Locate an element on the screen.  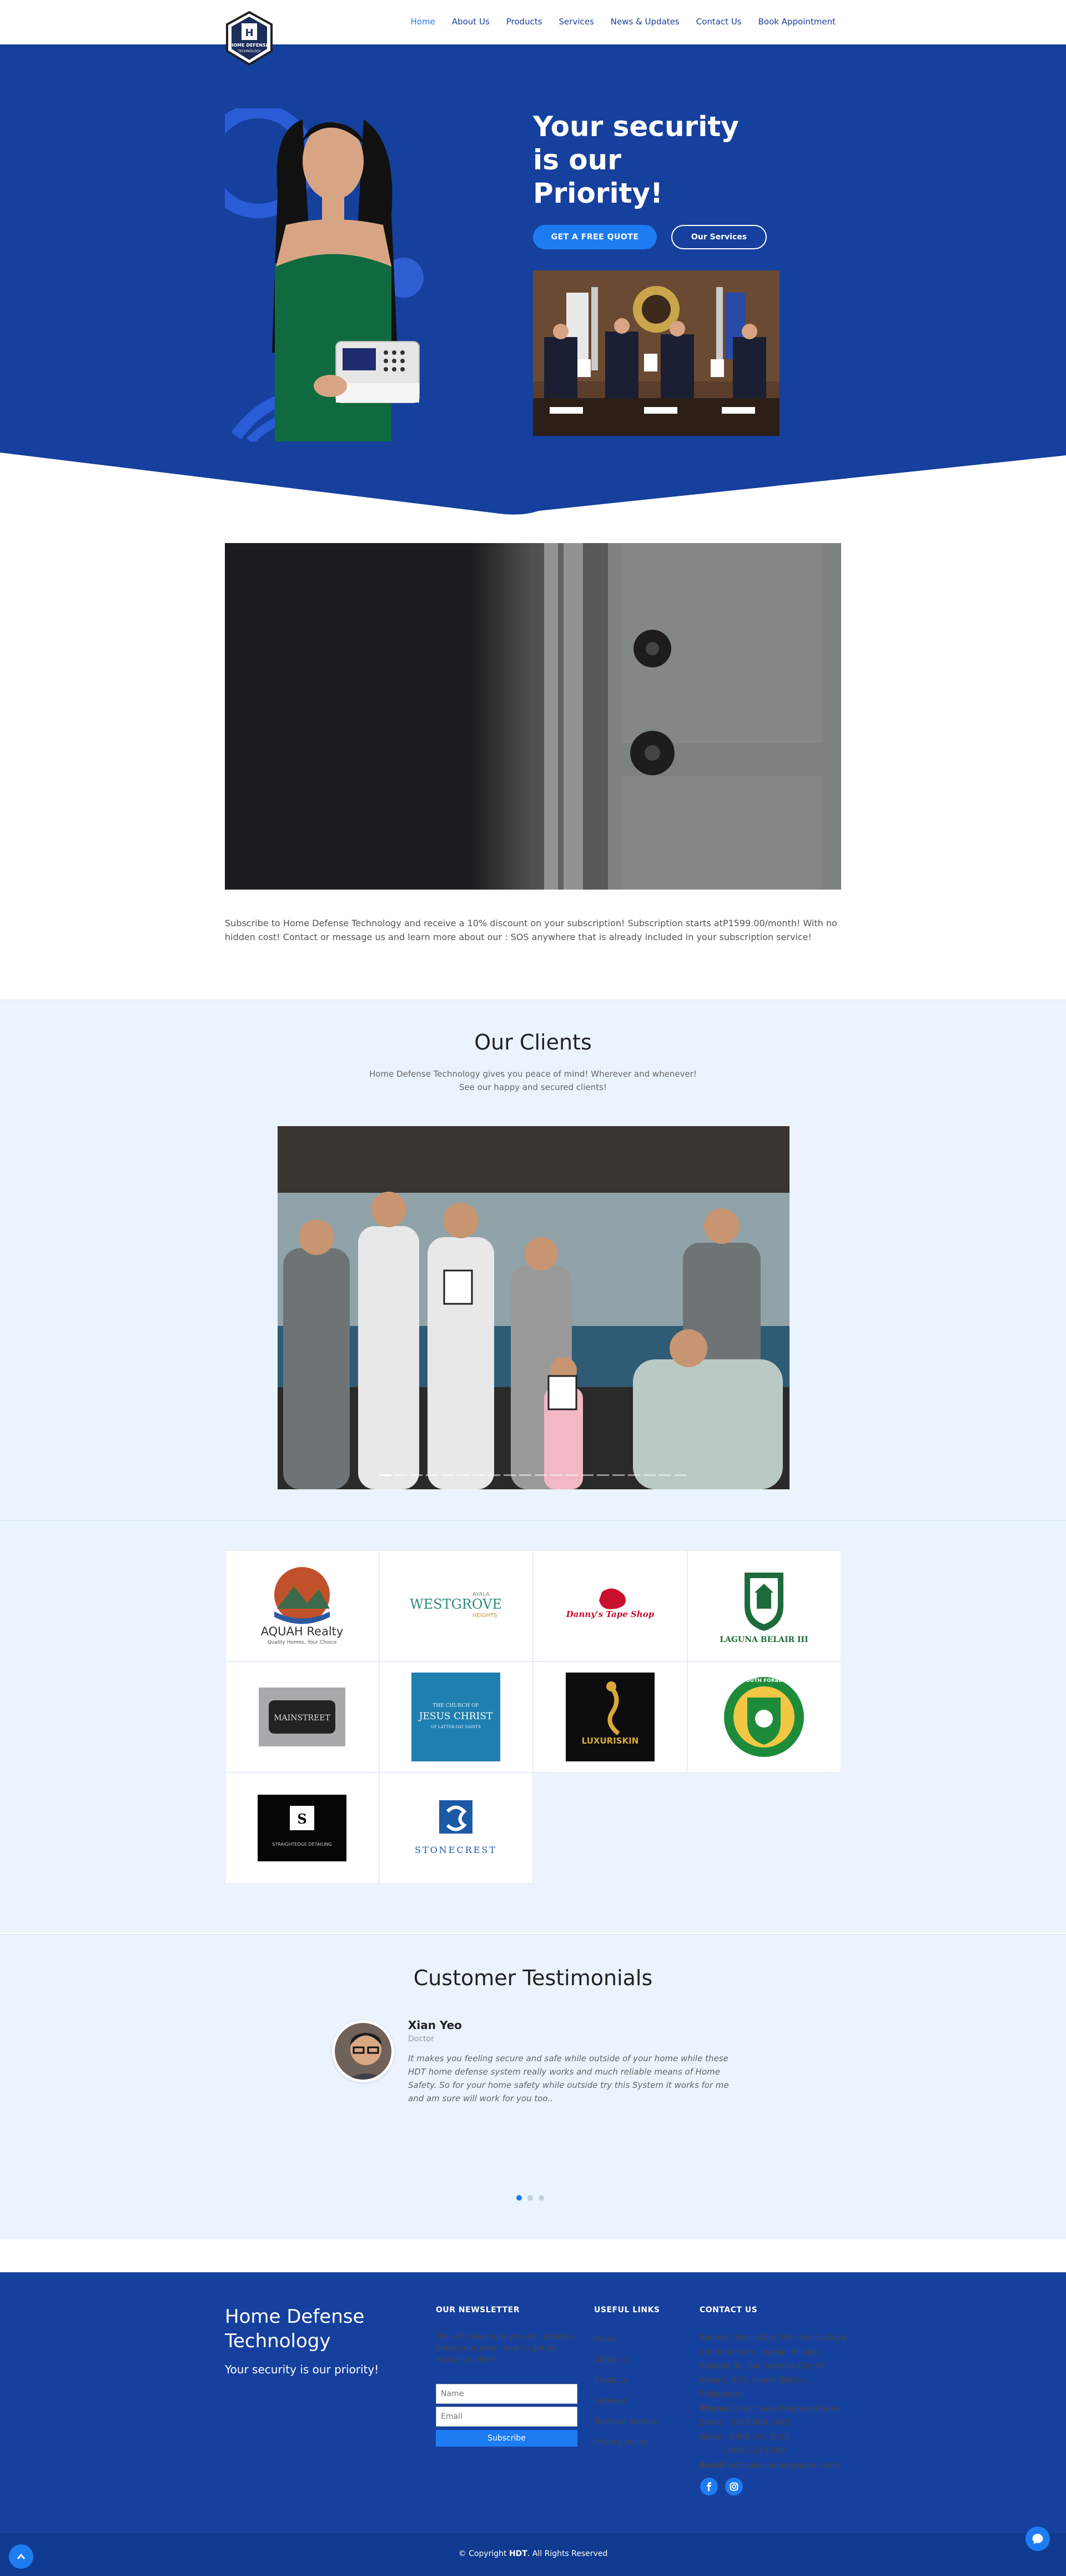
nav-contact: Contact Us is located at coordinates (719, 22).